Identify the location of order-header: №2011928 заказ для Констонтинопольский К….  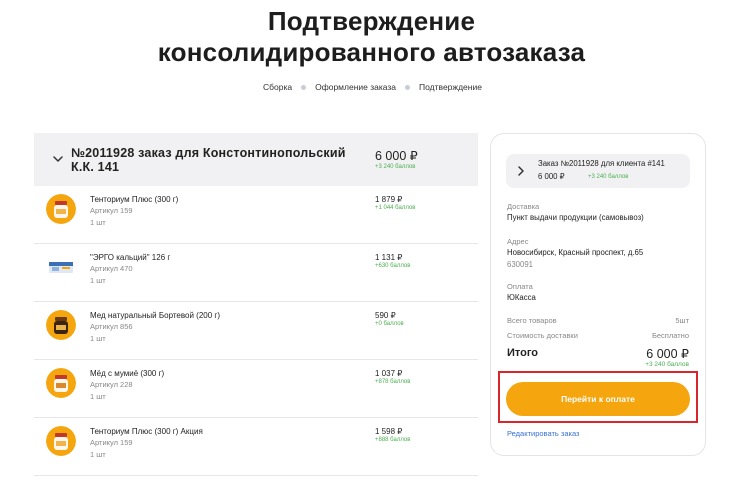
(256, 159).